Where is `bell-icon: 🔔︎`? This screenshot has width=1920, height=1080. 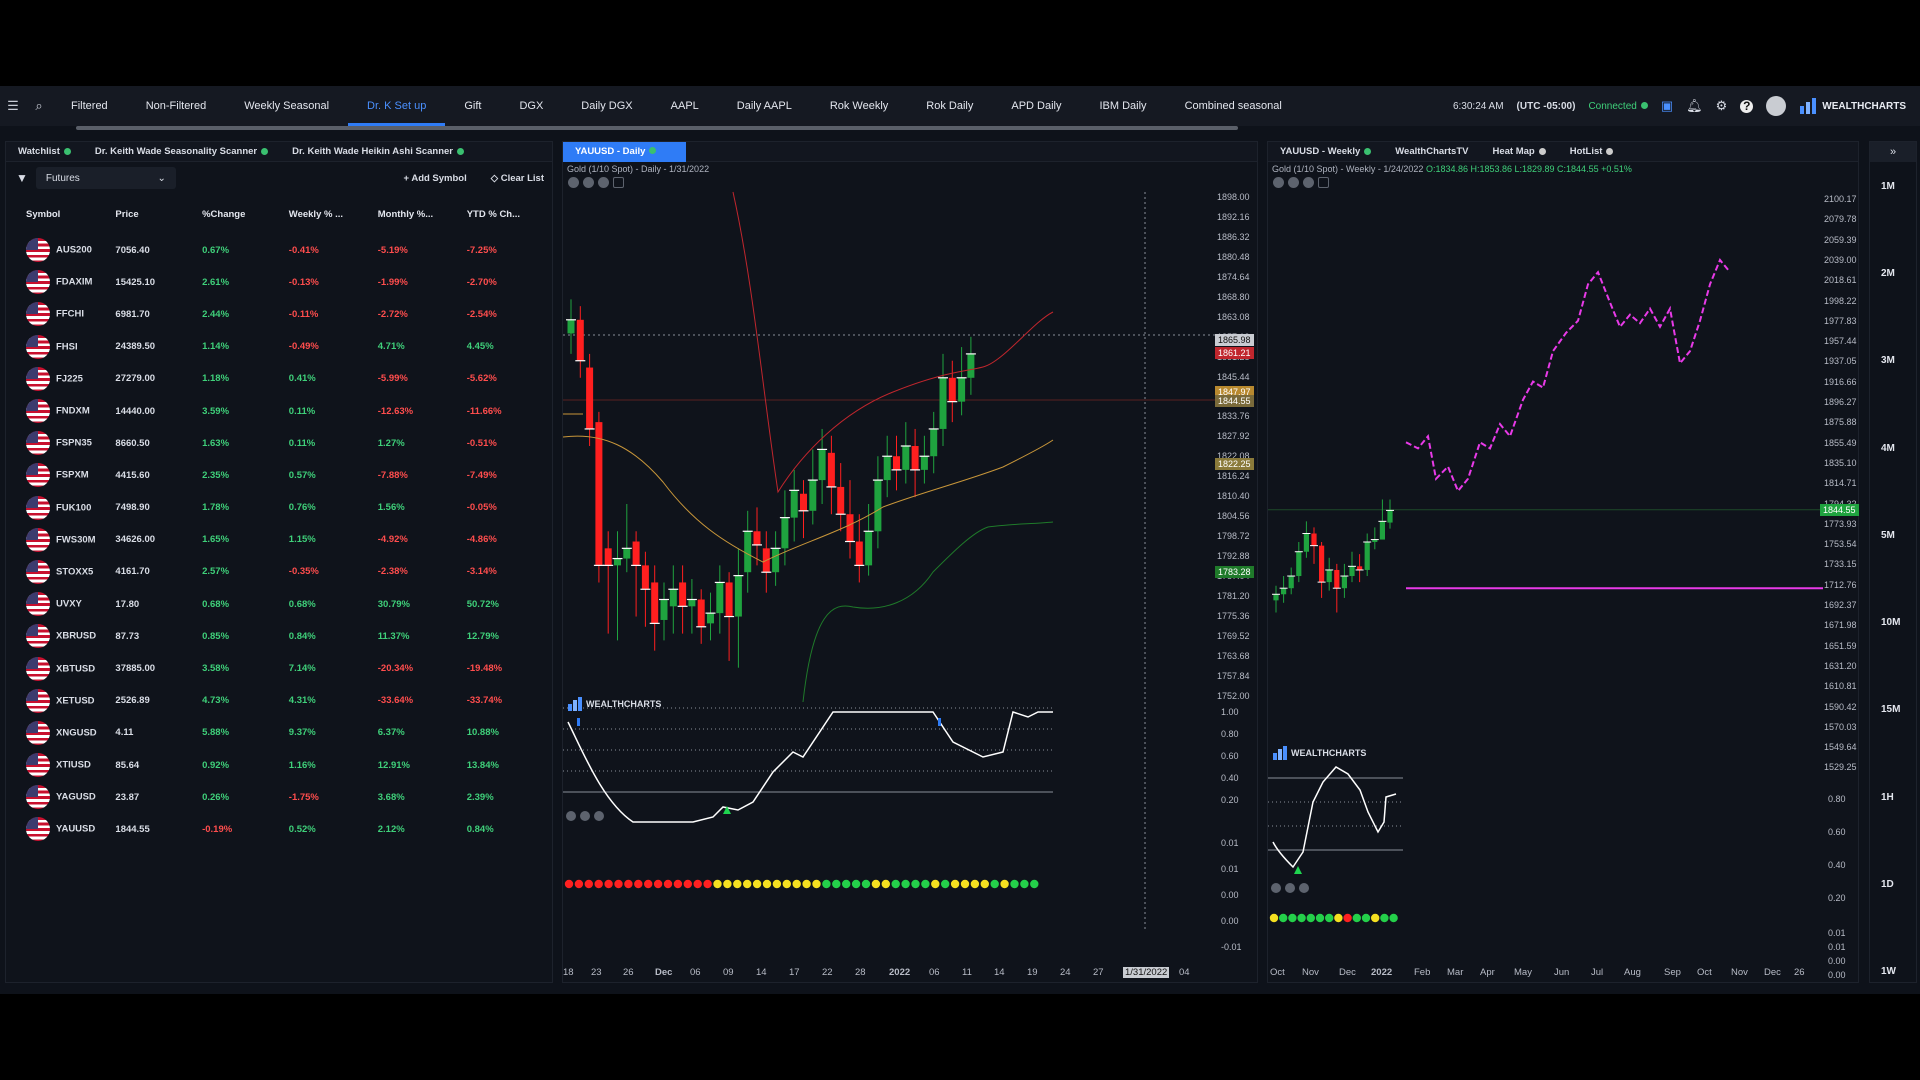
bell-icon: 🔔︎ is located at coordinates (1694, 106).